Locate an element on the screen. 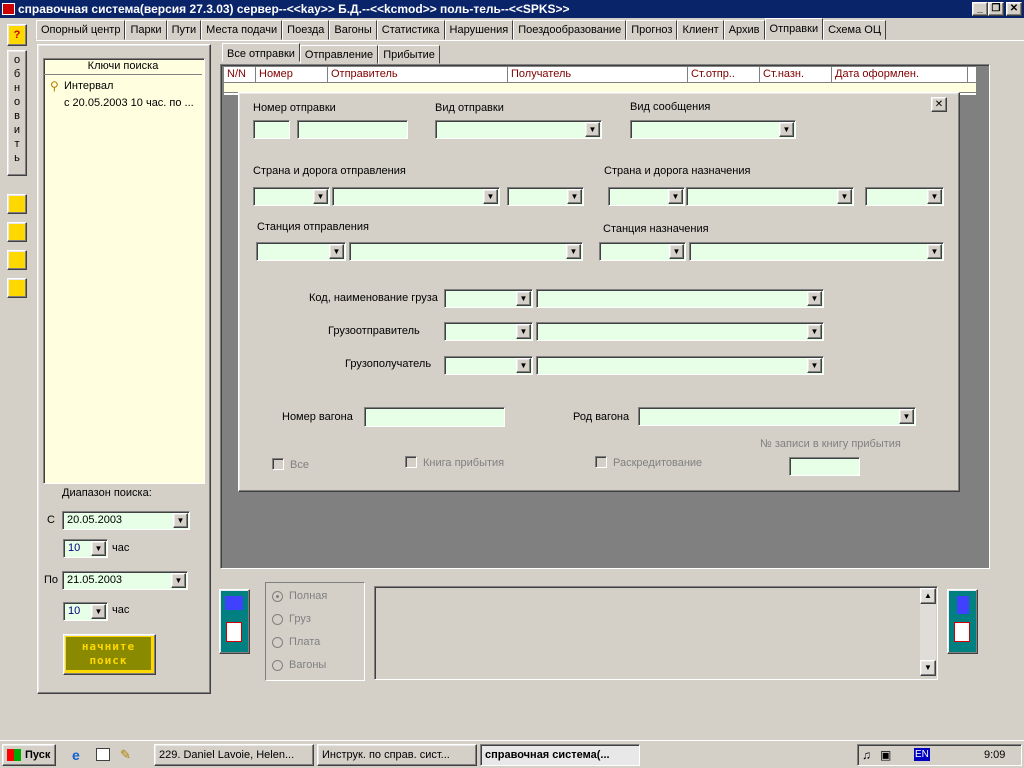  tab-12: Отправки is located at coordinates (794, 29).